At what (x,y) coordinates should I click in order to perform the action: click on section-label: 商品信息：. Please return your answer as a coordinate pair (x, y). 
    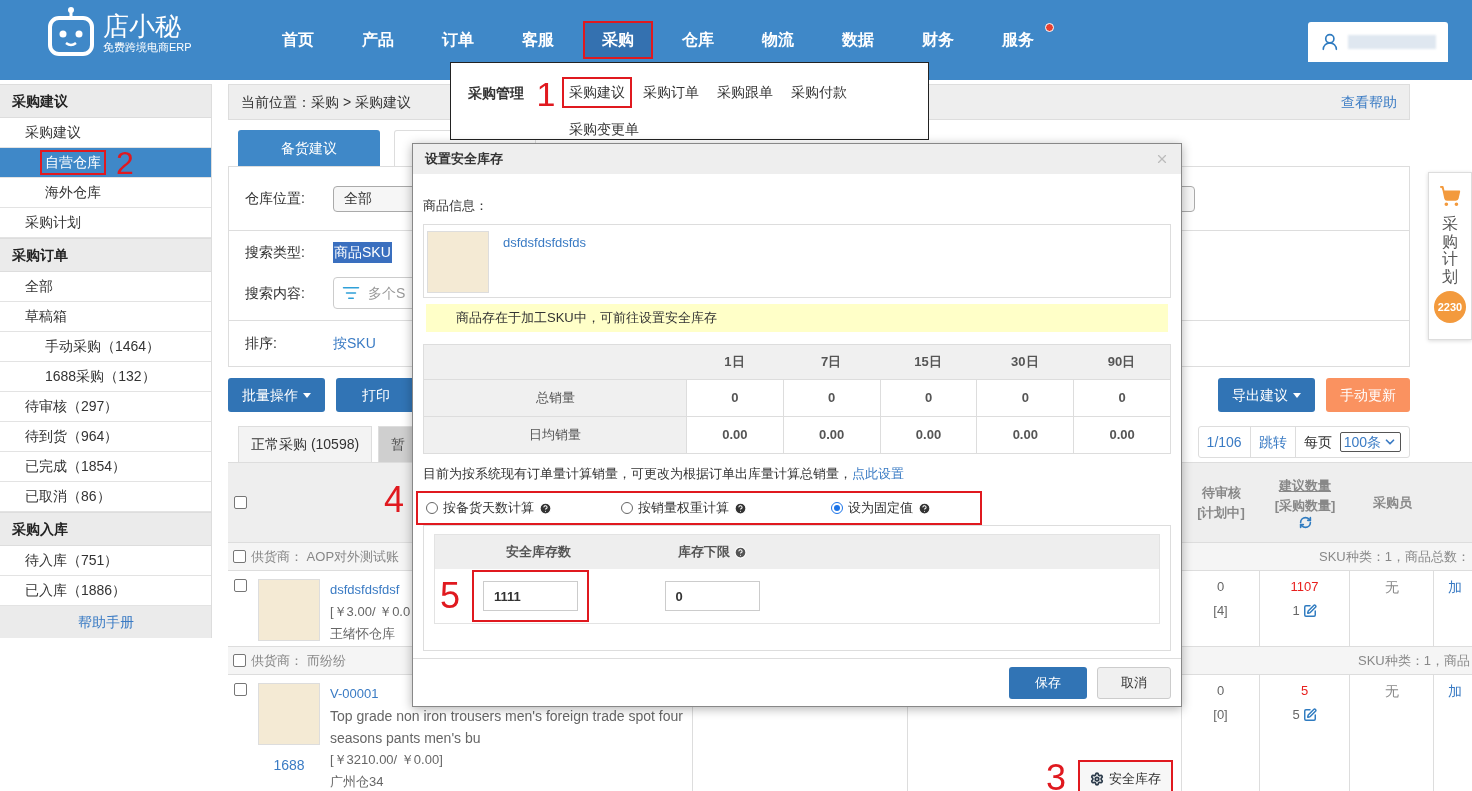
    Looking at the image, I should click on (456, 206).